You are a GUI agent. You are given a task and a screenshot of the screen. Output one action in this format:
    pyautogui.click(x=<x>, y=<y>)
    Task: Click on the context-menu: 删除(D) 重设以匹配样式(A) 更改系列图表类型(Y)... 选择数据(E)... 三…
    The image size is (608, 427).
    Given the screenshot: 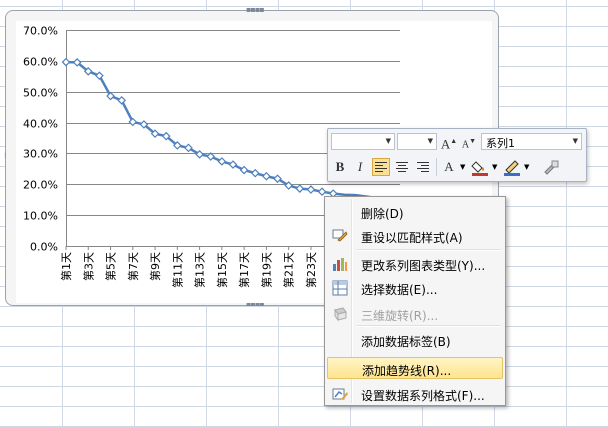 What is the action you would take?
    pyautogui.click(x=415, y=301)
    